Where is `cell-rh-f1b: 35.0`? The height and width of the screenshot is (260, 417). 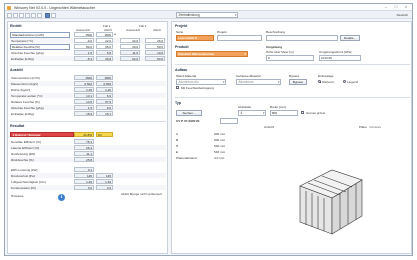
cell-rh-f1b: 35.0 is located at coordinates (104, 46).